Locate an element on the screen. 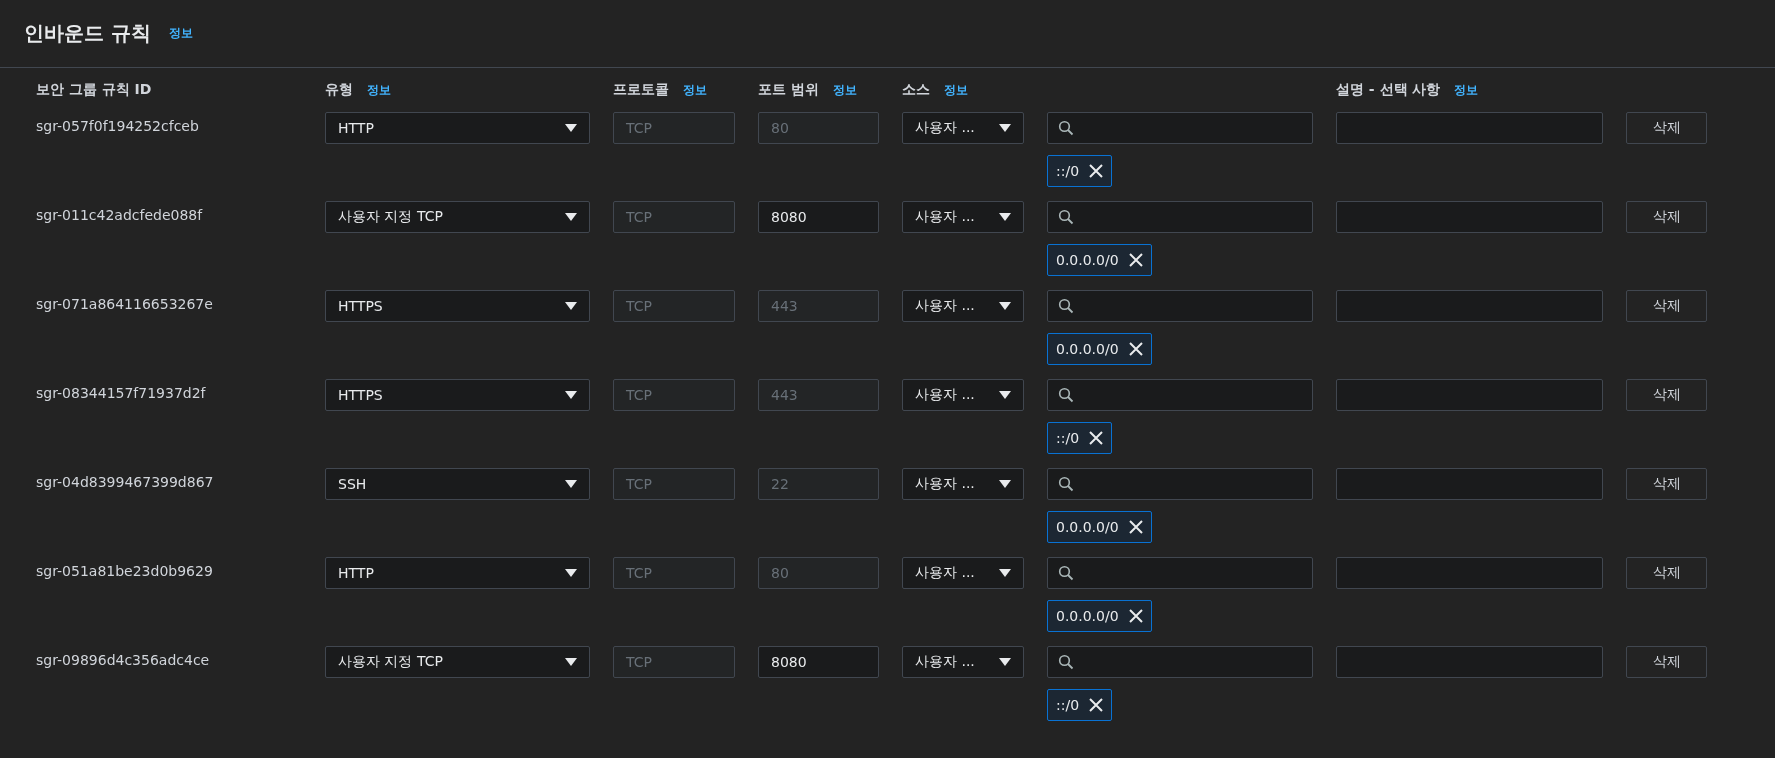 The image size is (1775, 758). section-title: 인바운드 규칙 is located at coordinates (87, 33).